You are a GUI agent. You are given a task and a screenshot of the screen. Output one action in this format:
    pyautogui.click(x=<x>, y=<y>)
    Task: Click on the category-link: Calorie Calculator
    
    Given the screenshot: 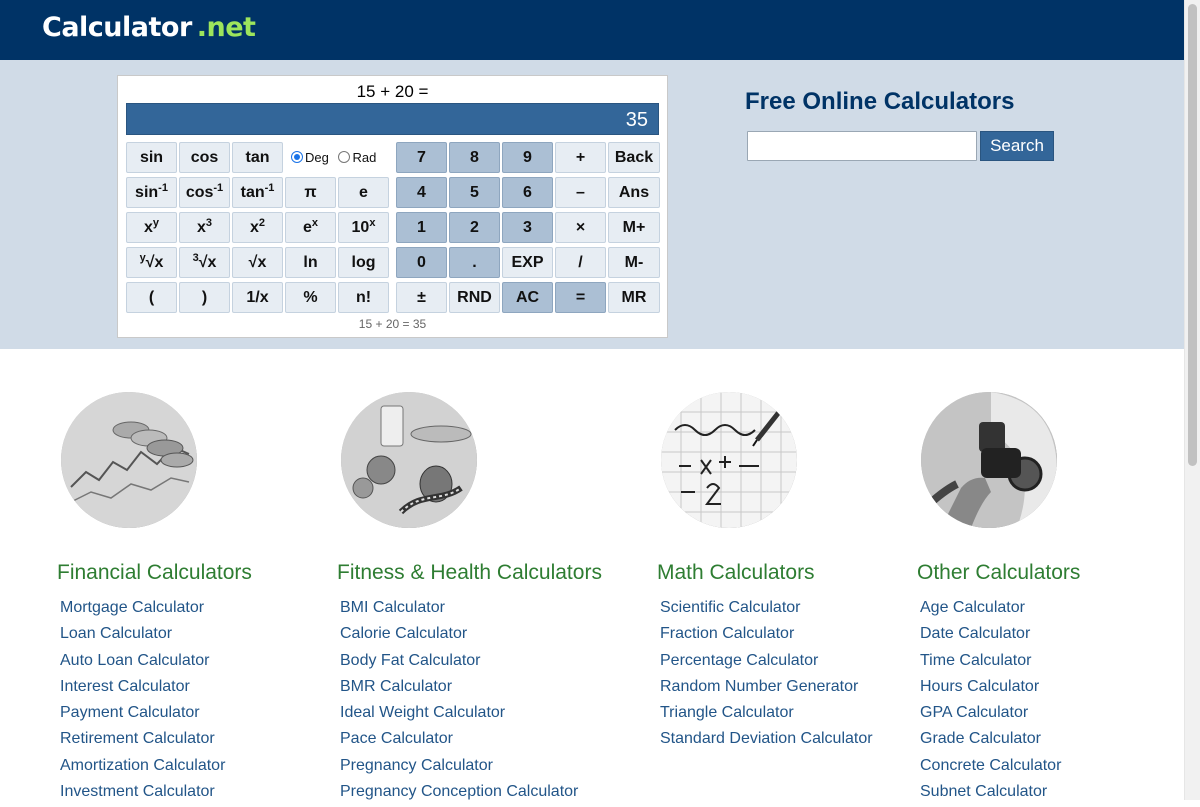 What is the action you would take?
    pyautogui.click(x=459, y=636)
    